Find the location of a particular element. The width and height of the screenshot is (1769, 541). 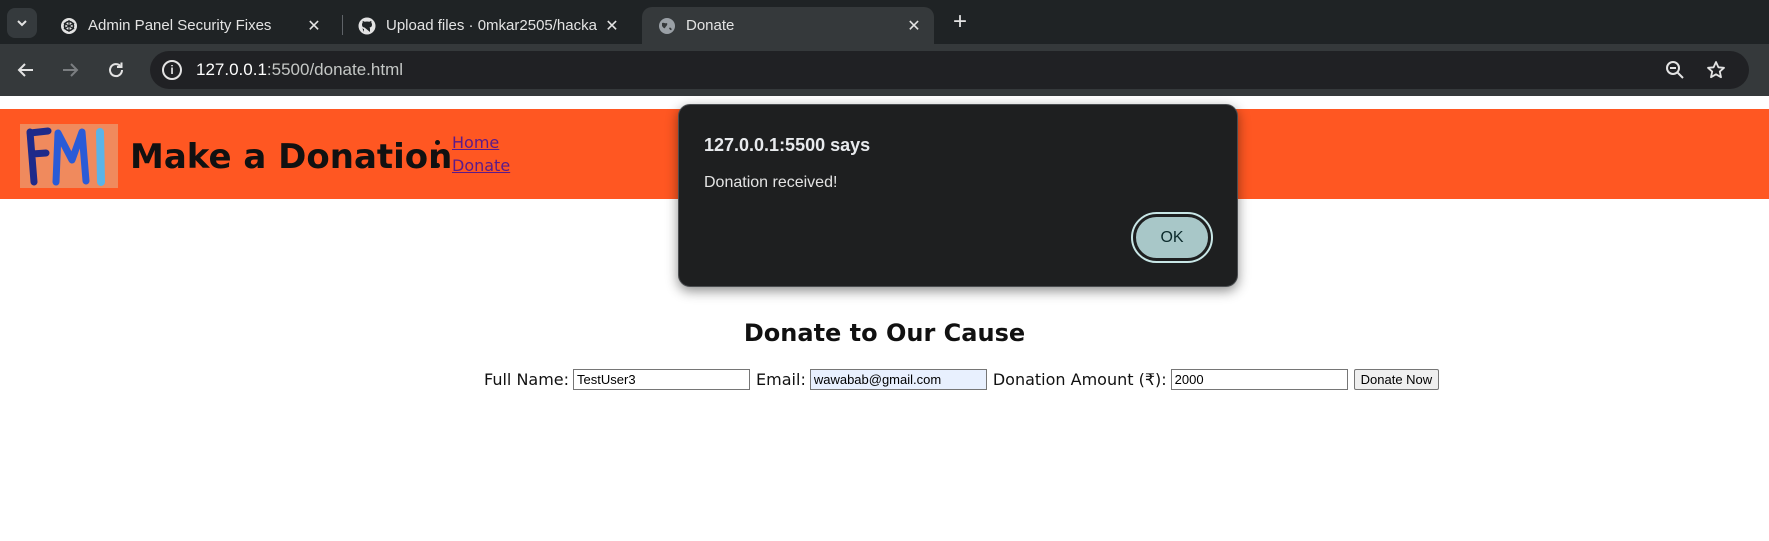

email-input is located at coordinates (898, 379).